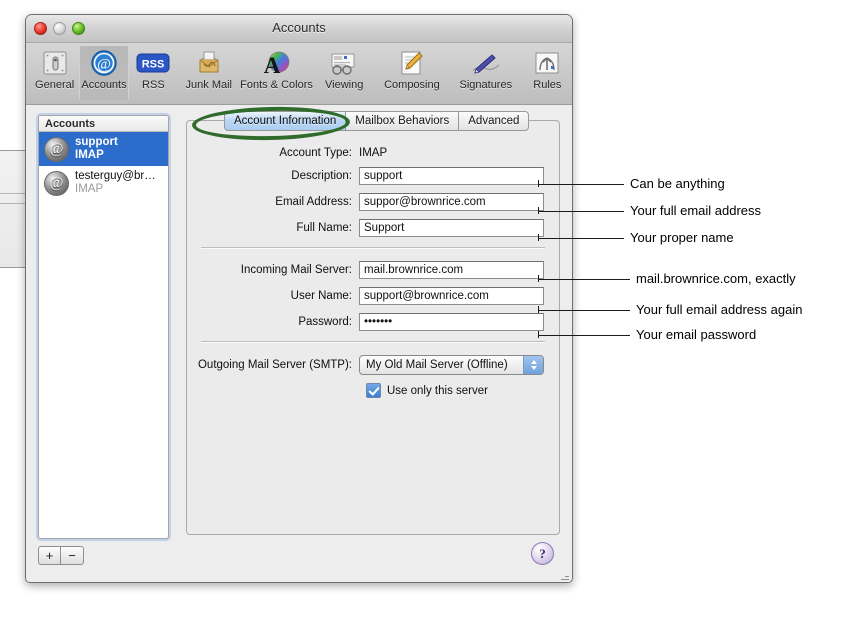  What do you see at coordinates (451, 322) in the screenshot?
I see `password-input` at bounding box center [451, 322].